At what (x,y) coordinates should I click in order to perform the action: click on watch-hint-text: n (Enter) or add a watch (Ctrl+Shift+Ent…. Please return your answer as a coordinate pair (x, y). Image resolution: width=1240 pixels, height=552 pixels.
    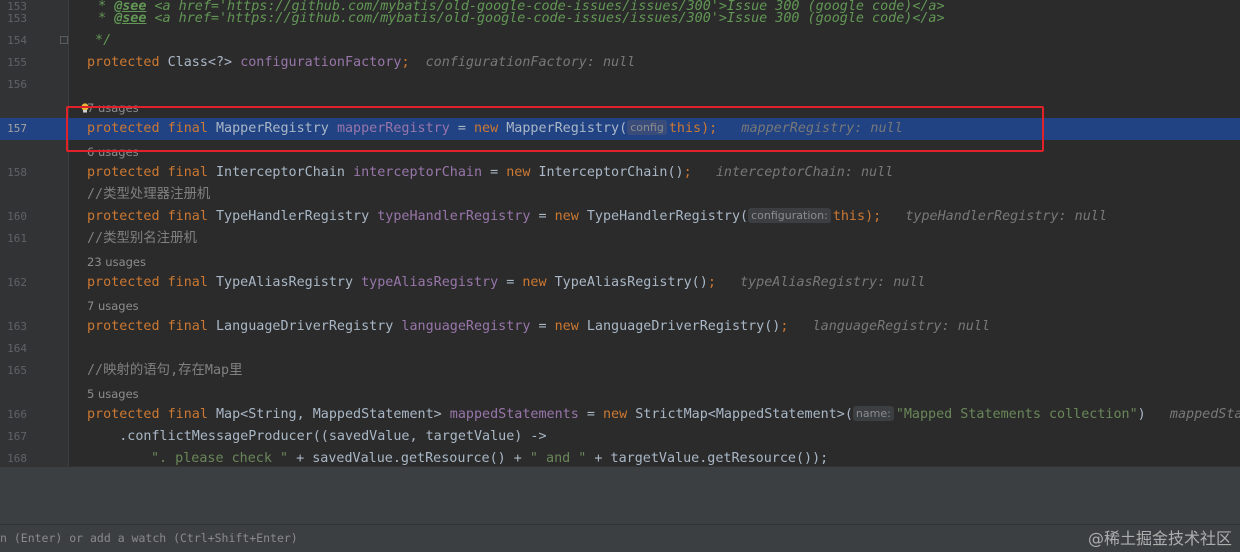
    Looking at the image, I should click on (149, 538).